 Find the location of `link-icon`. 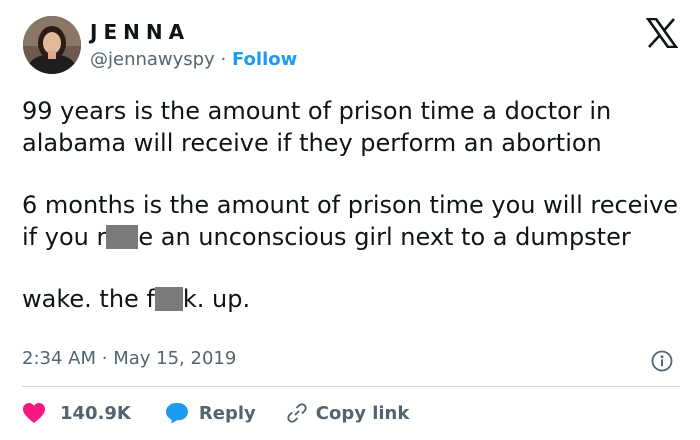

link-icon is located at coordinates (297, 413).